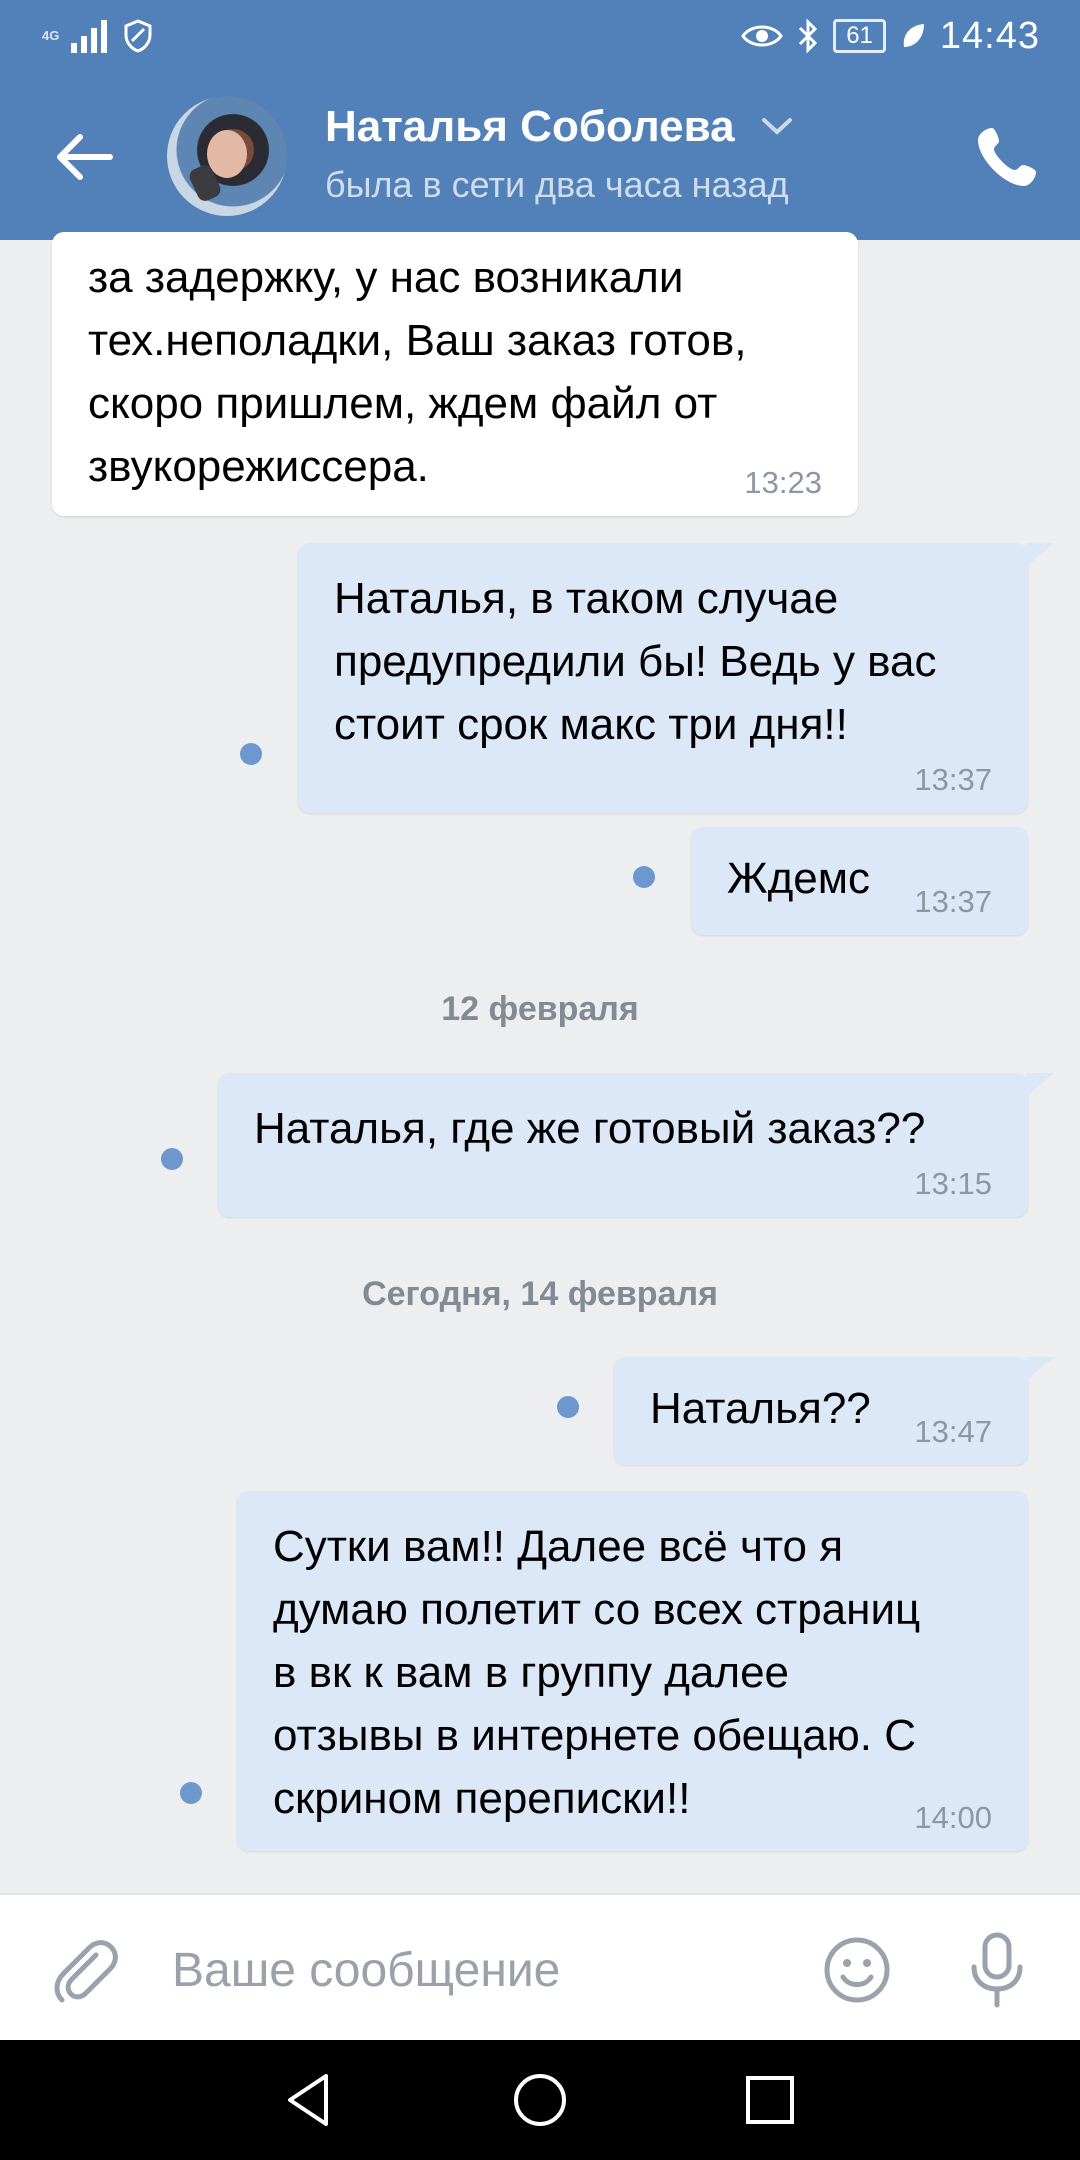  Describe the element at coordinates (953, 1183) in the screenshot. I see `message-time: 13:15` at that location.